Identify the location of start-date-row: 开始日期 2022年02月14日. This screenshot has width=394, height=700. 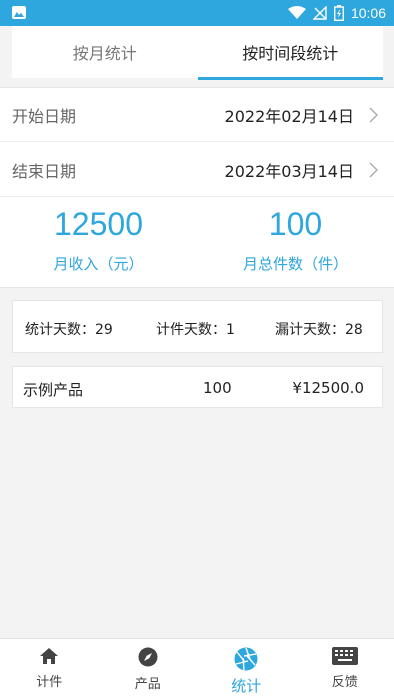
(197, 115).